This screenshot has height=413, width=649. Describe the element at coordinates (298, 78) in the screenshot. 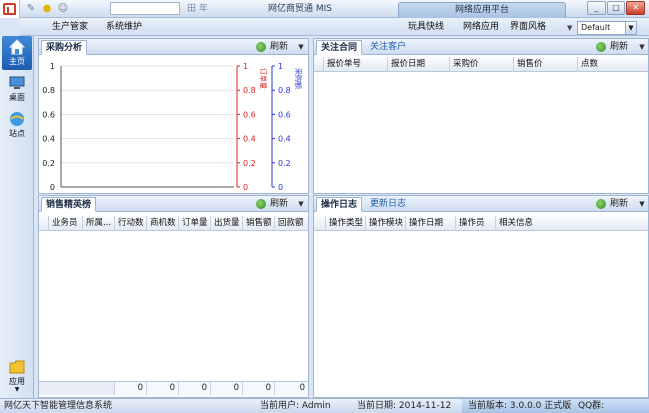

I see `right-axis-2-title: 采购额` at that location.